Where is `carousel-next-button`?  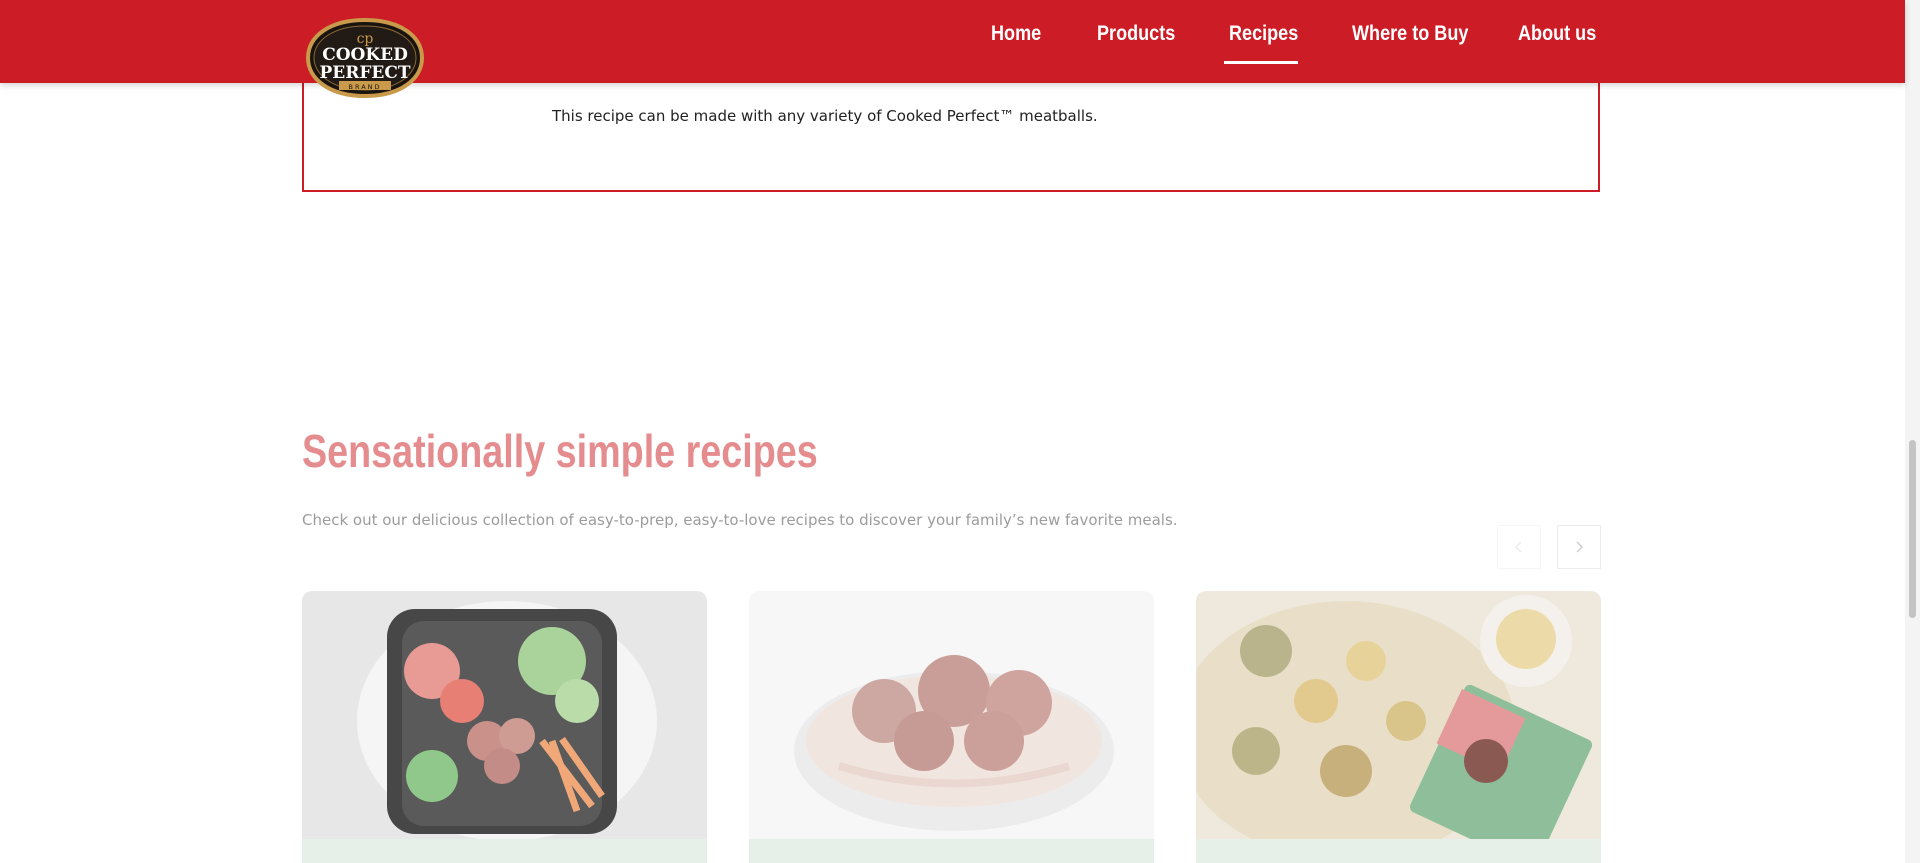 carousel-next-button is located at coordinates (1579, 547).